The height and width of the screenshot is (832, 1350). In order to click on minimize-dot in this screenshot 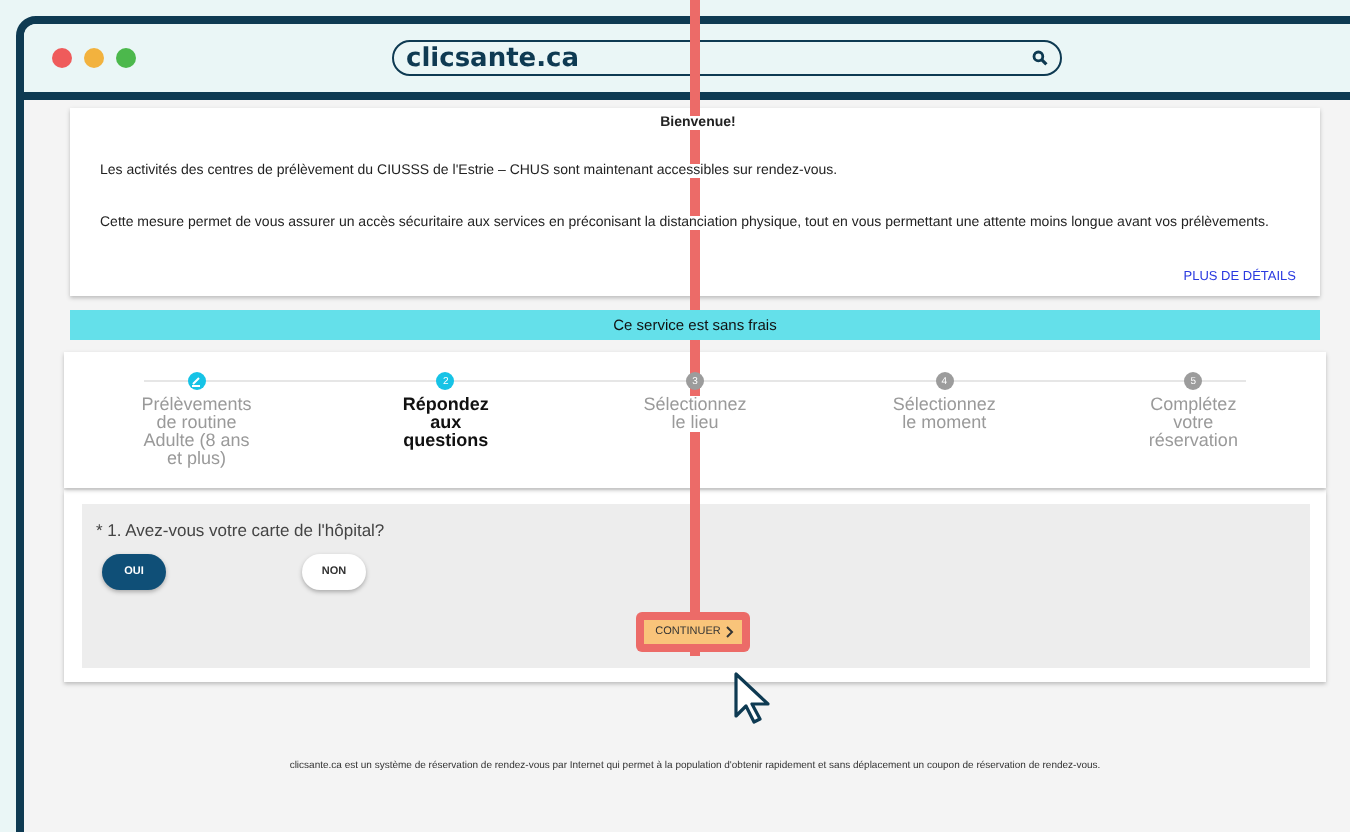, I will do `click(94, 58)`.